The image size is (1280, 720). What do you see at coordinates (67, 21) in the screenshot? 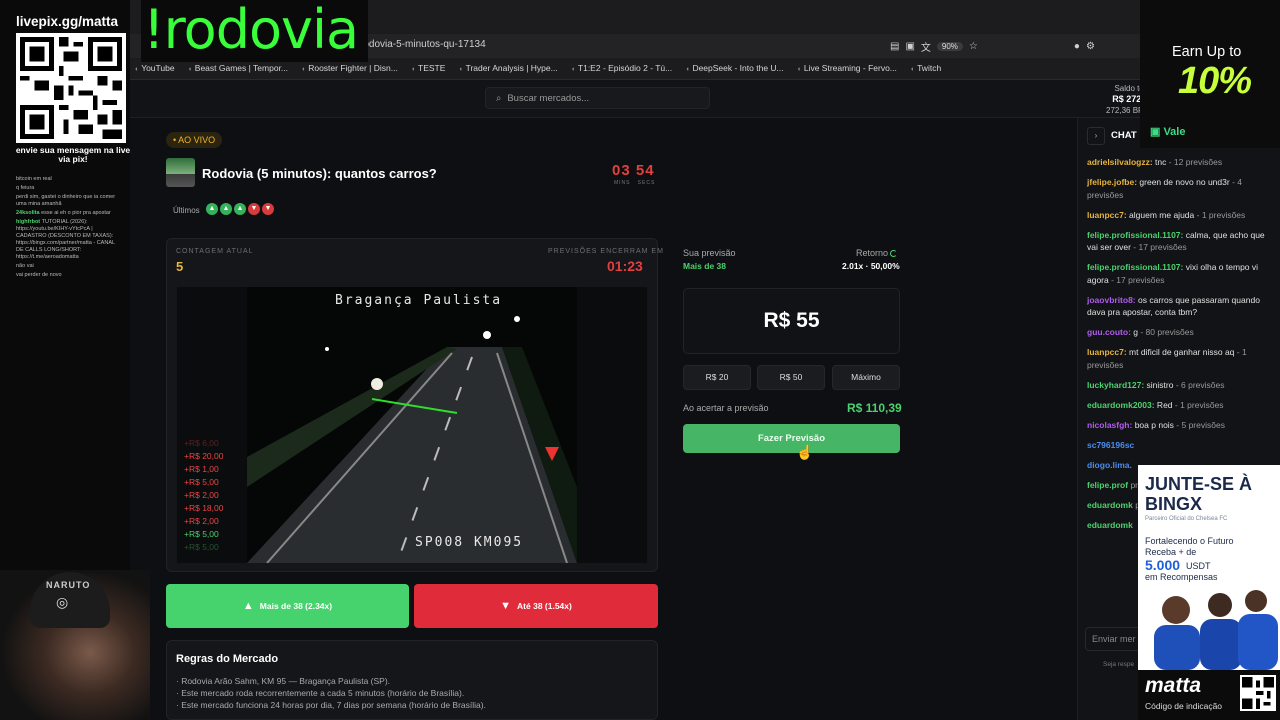
I see `pix-title: livepix.gg/matta` at bounding box center [67, 21].